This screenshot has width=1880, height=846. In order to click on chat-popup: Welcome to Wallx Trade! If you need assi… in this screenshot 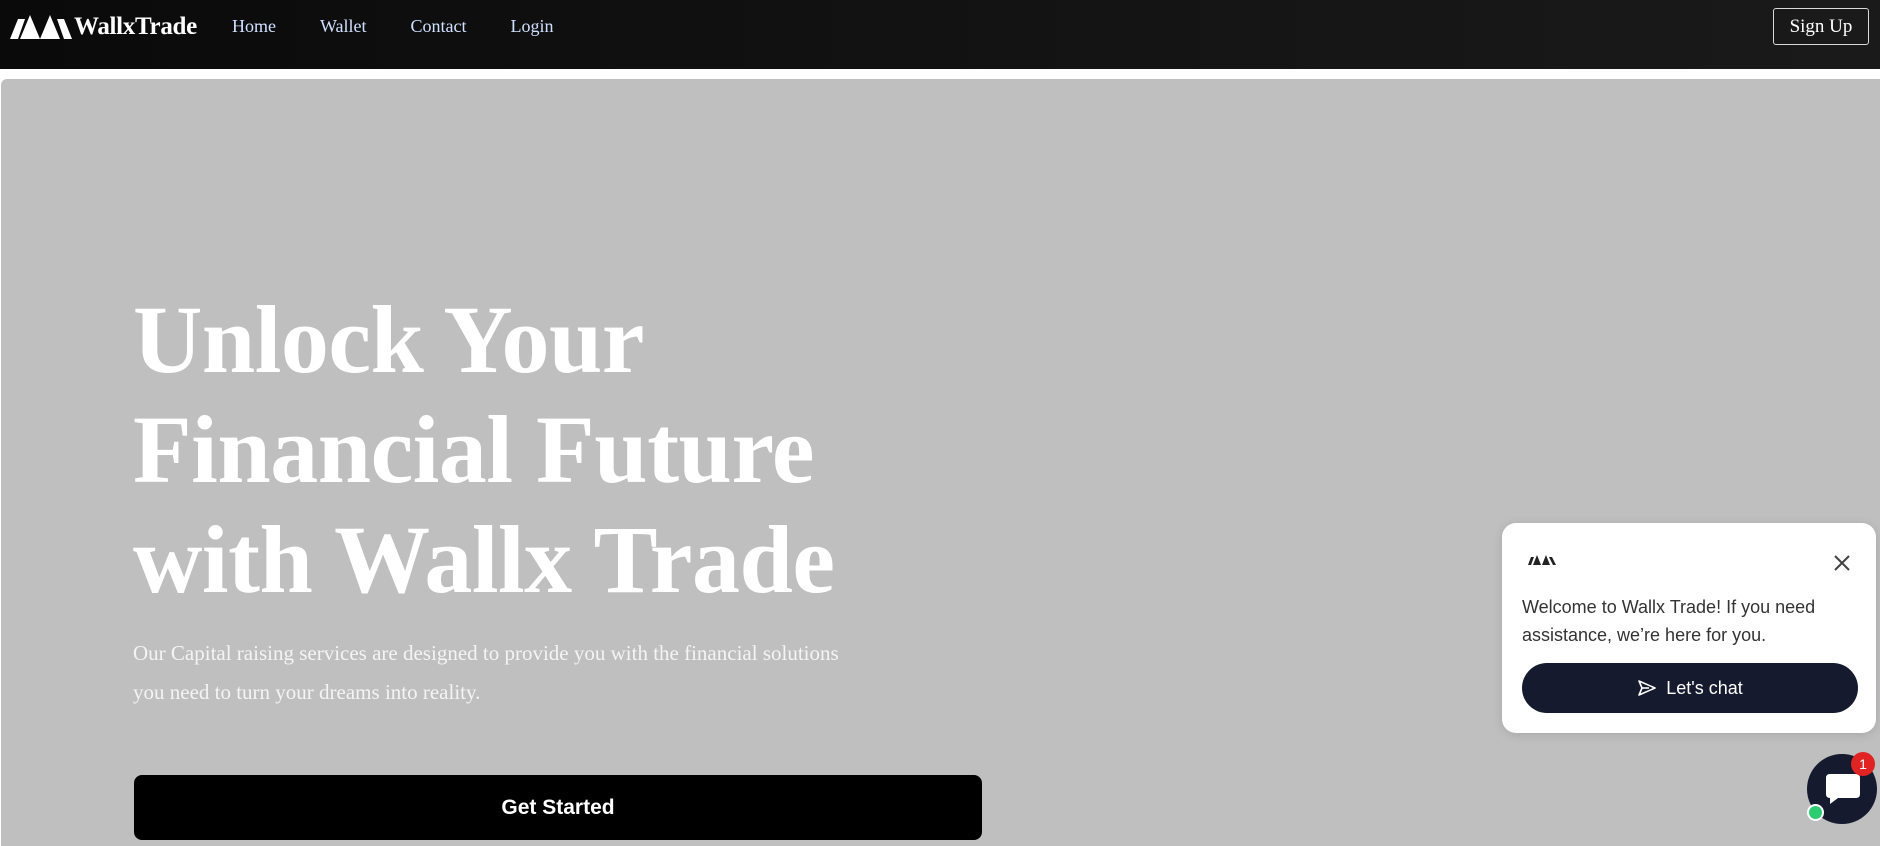, I will do `click(1689, 628)`.